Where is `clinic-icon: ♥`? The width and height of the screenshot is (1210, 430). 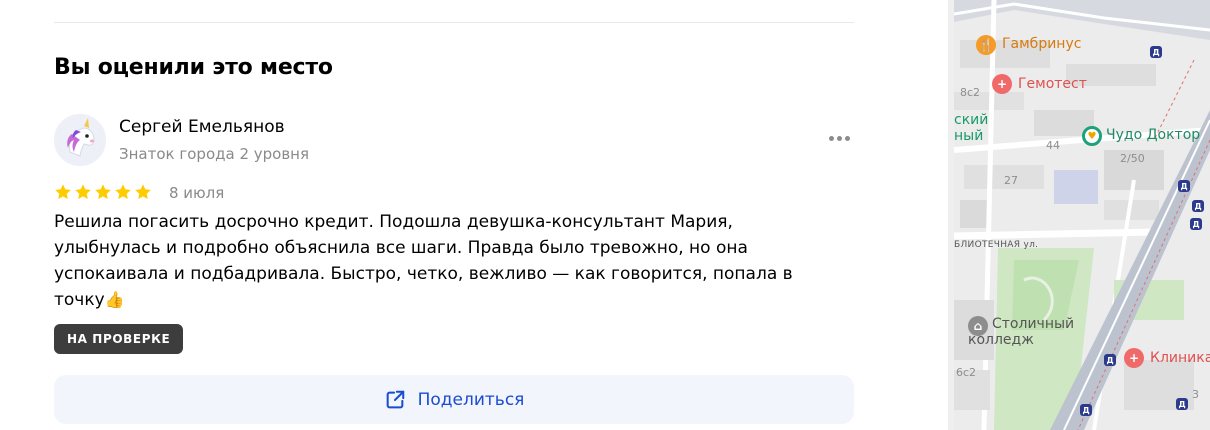 clinic-icon: ♥ is located at coordinates (1092, 136).